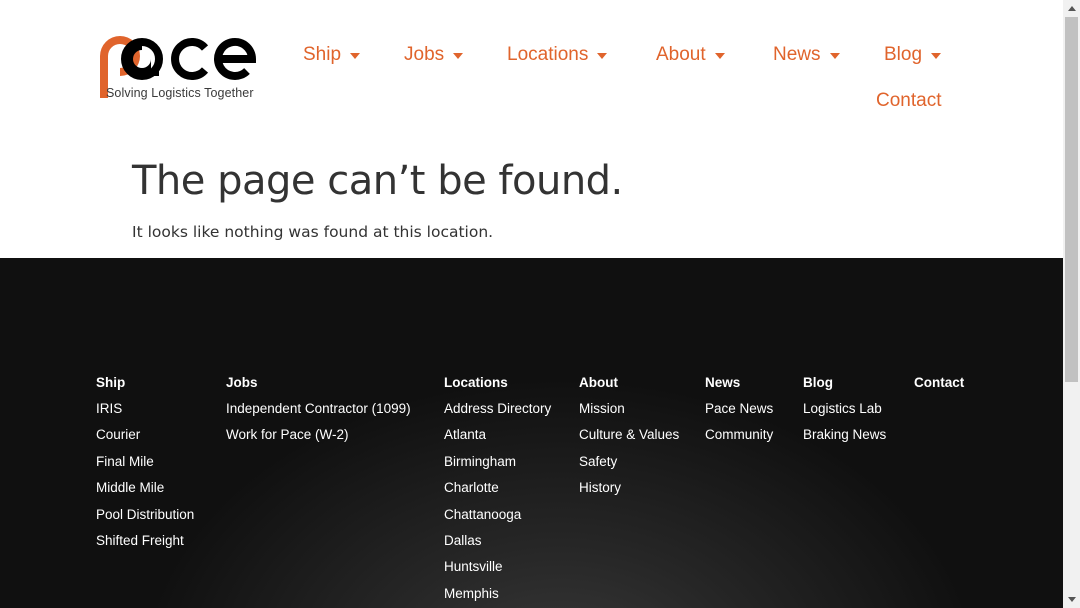 The image size is (1080, 608). I want to click on arrow-up-icon, so click(1071, 8).